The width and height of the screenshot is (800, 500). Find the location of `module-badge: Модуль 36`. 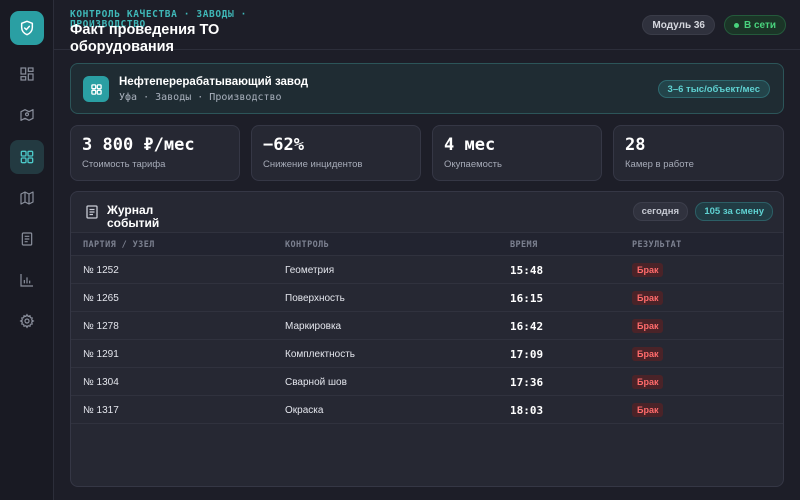

module-badge: Модуль 36 is located at coordinates (678, 25).